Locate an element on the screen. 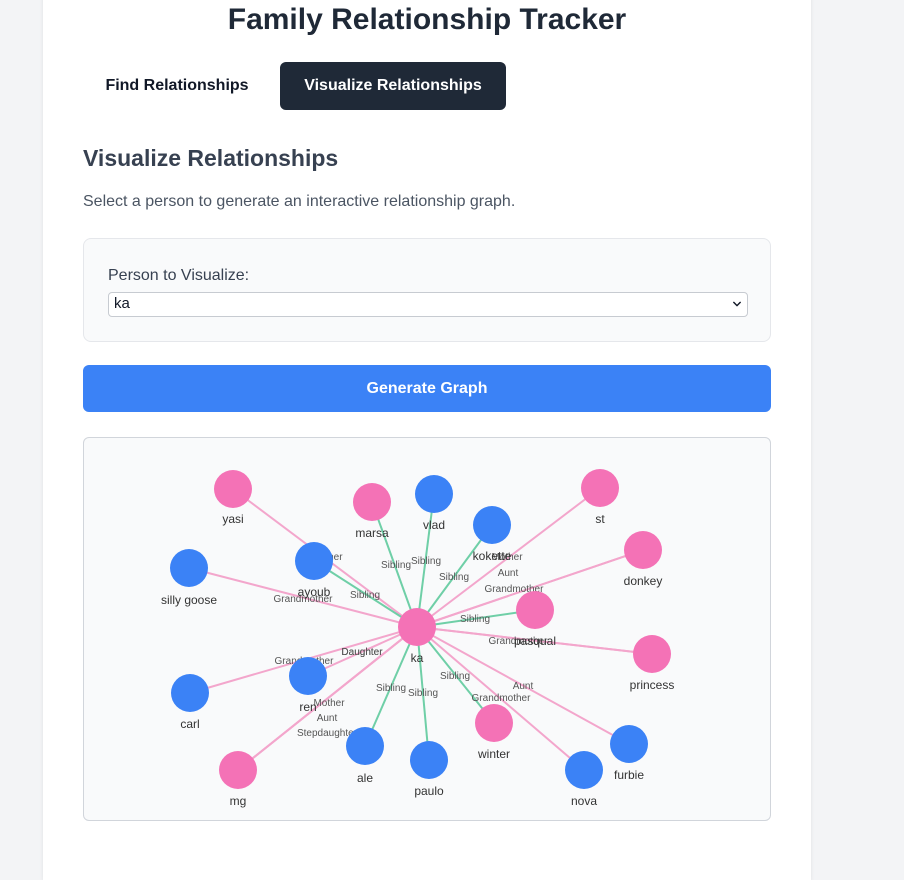 The height and width of the screenshot is (880, 904). graph-node-kokette is located at coordinates (492, 525).